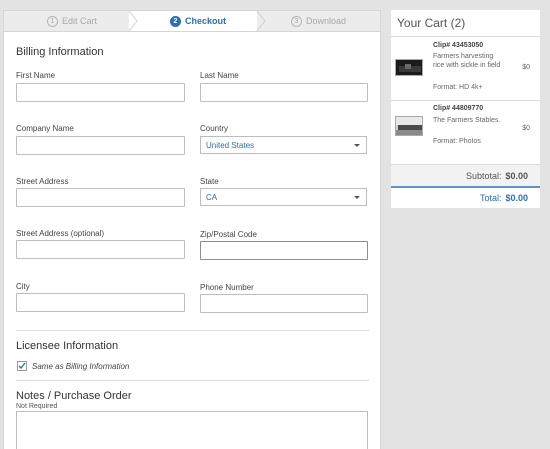 This screenshot has width=550, height=449. What do you see at coordinates (60, 52) in the screenshot?
I see `billing-title: Billing Information` at bounding box center [60, 52].